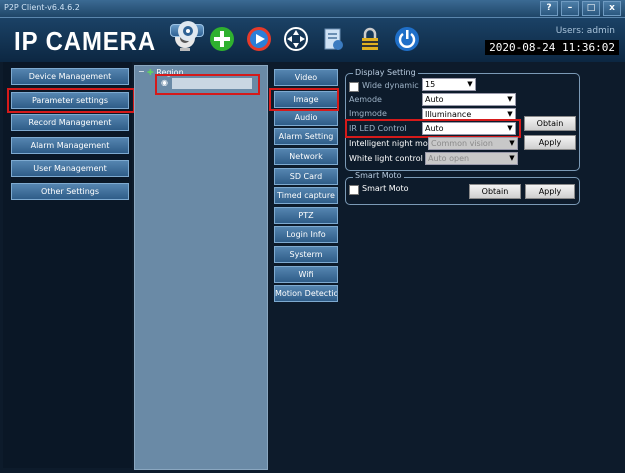 This screenshot has width=625, height=473. I want to click on playback-icon, so click(259, 39).